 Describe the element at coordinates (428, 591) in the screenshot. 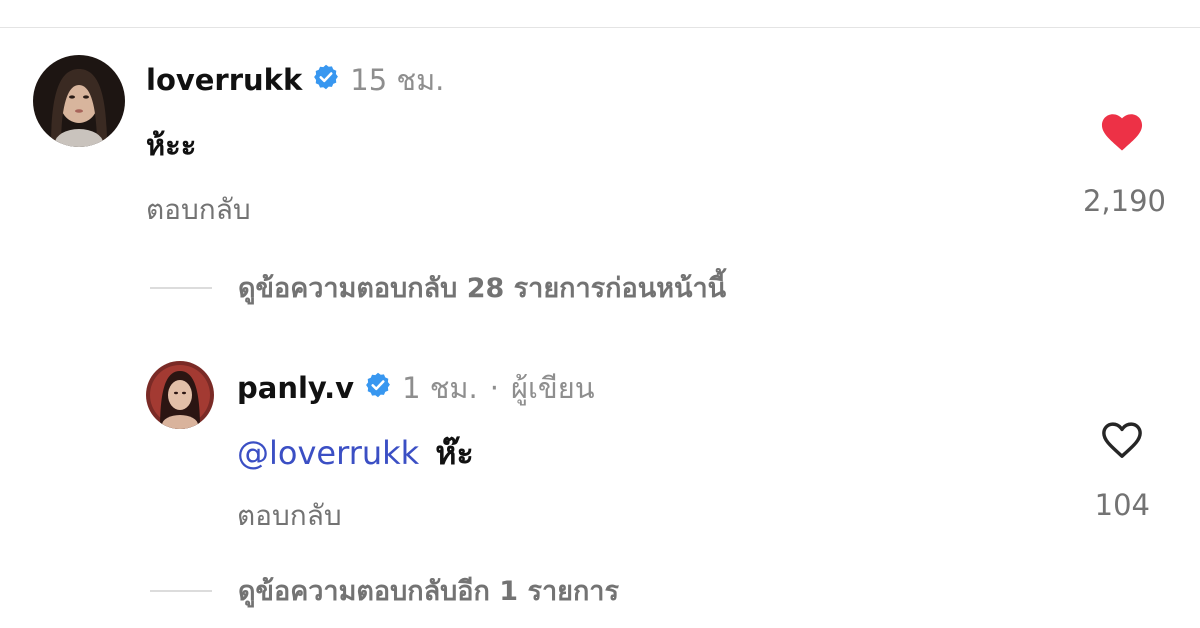

I see `view-replies-label: ดูข้อความตอบกลับอีก 1 รายการ` at that location.